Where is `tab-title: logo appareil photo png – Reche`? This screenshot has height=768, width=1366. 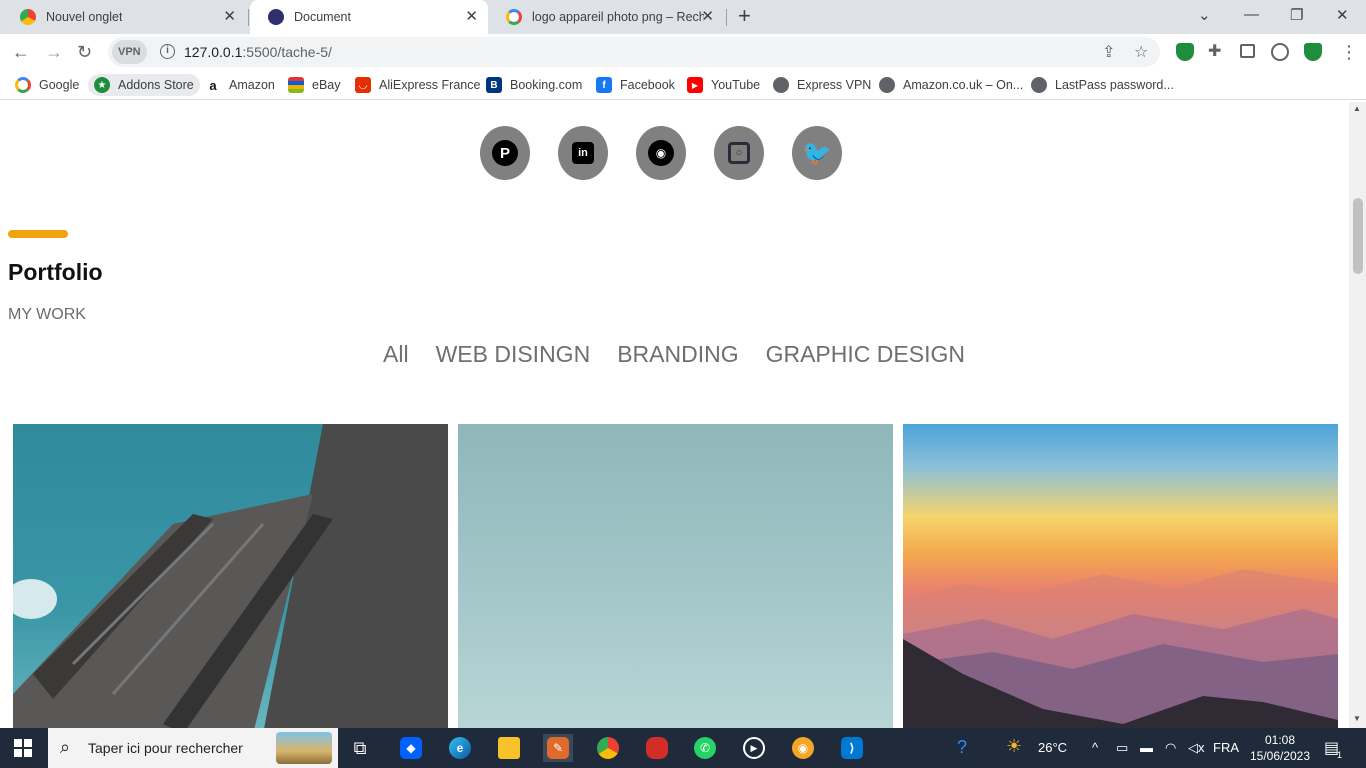 tab-title: logo appareil photo png – Reche is located at coordinates (618, 17).